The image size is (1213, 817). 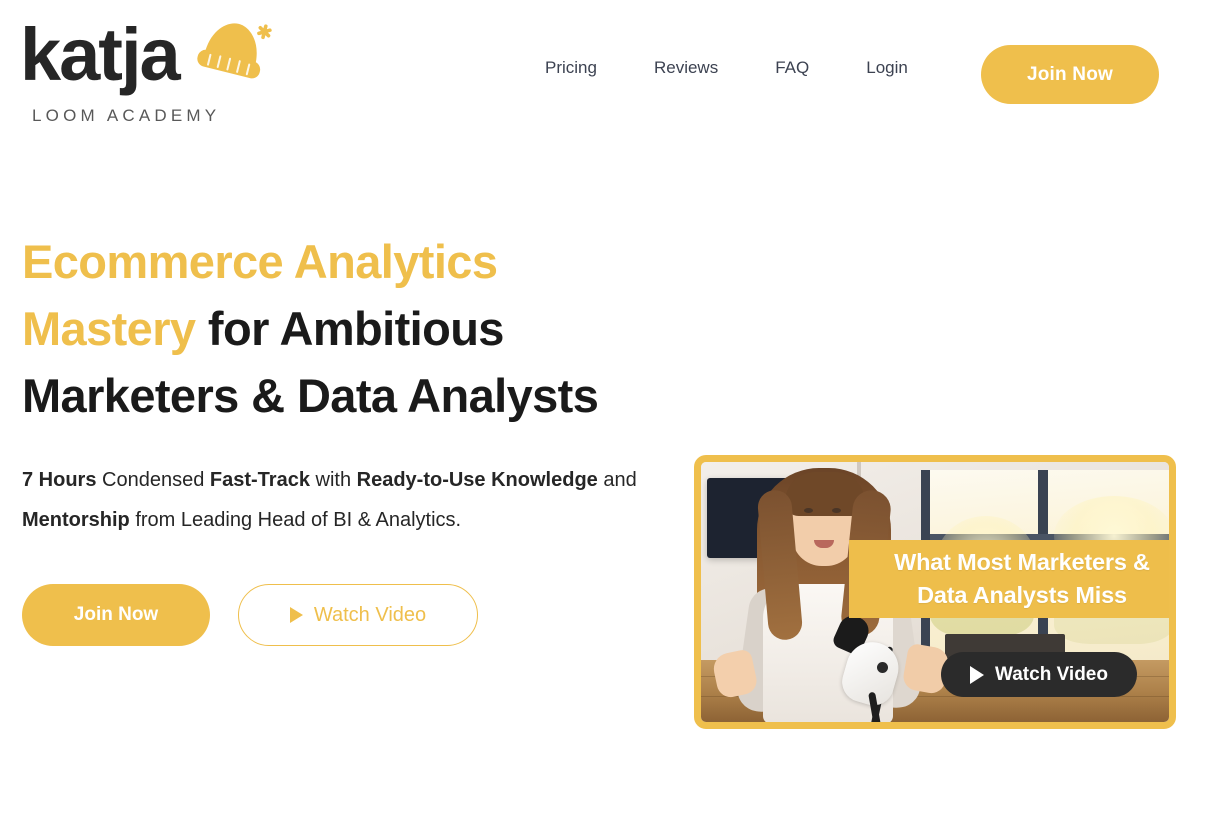 What do you see at coordinates (126, 115) in the screenshot?
I see `logo-tagline: LOOM ACADEMY` at bounding box center [126, 115].